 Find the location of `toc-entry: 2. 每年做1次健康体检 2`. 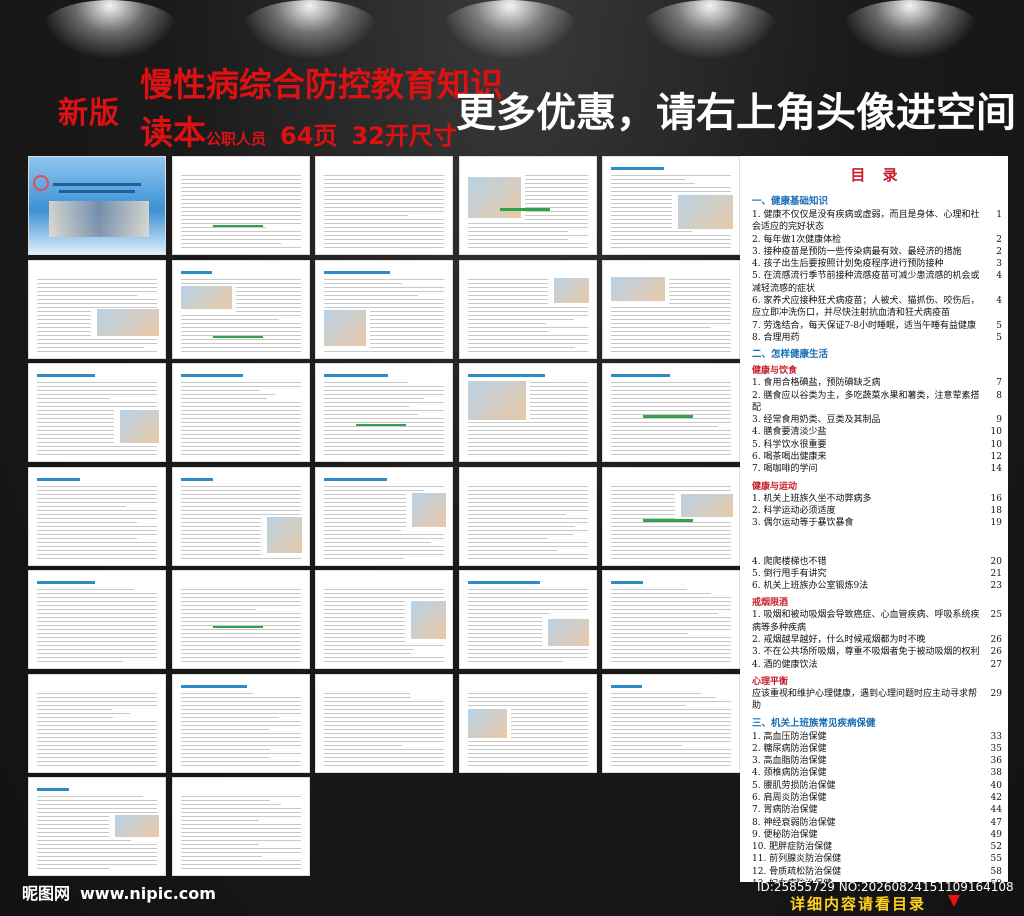

toc-entry: 2. 每年做1次健康体检 2 is located at coordinates (877, 240).